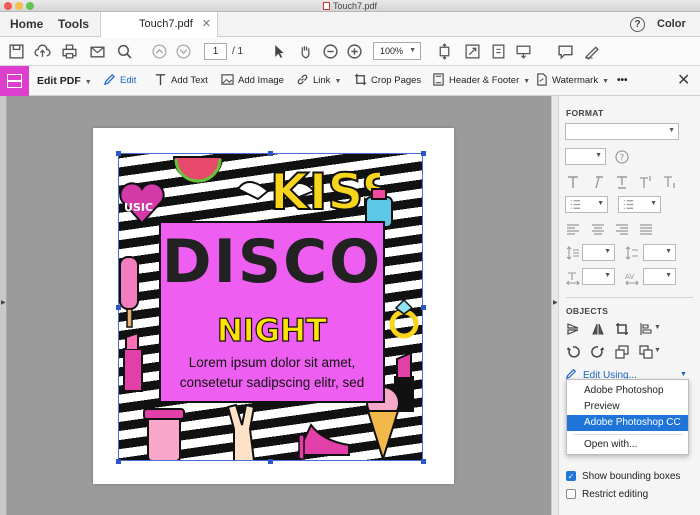  What do you see at coordinates (26, 24) in the screenshot?
I see `tab-home: Home` at bounding box center [26, 24].